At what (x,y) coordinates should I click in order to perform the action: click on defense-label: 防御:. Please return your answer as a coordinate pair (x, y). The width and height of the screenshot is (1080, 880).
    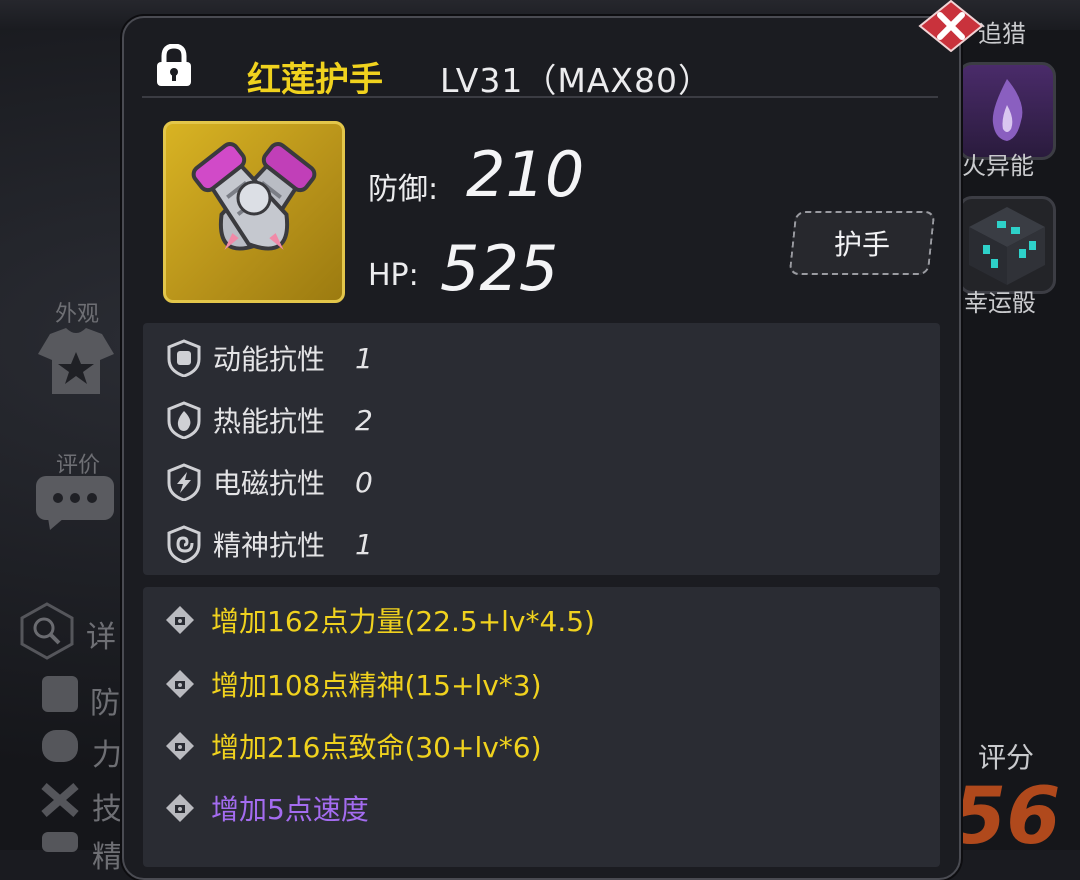
    Looking at the image, I should click on (403, 189).